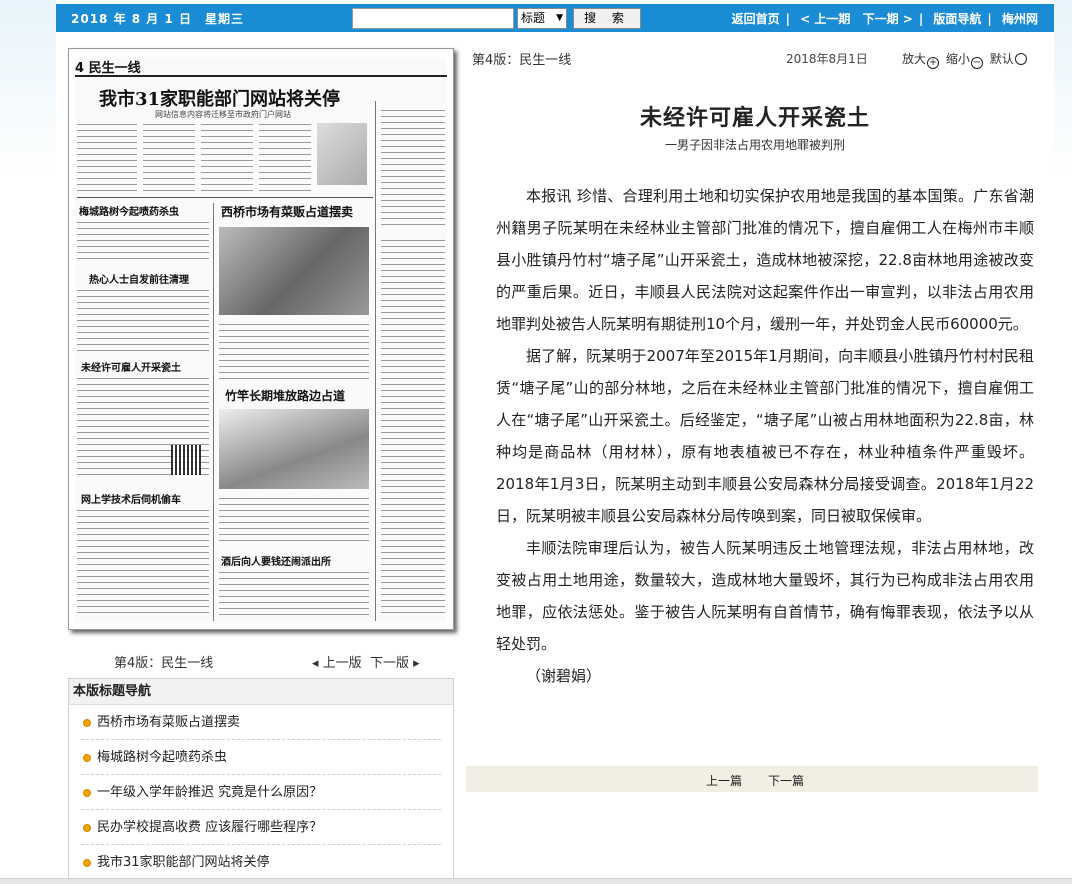 The height and width of the screenshot is (884, 1072). I want to click on nav-prev-issue-link: < 上一期, so click(825, 19).